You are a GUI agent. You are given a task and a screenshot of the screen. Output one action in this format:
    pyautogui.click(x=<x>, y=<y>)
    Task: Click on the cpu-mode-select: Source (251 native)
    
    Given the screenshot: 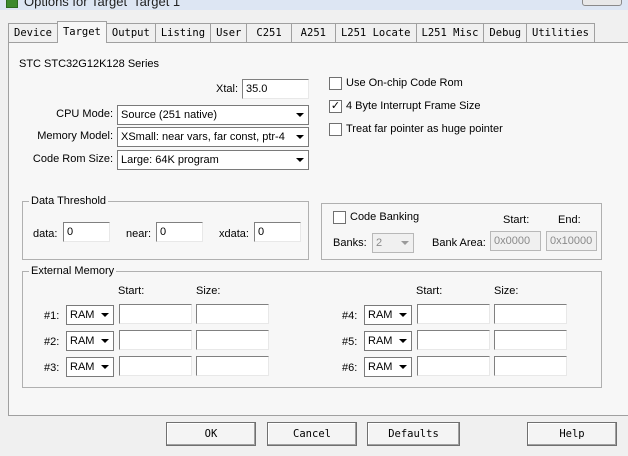 What is the action you would take?
    pyautogui.click(x=213, y=115)
    